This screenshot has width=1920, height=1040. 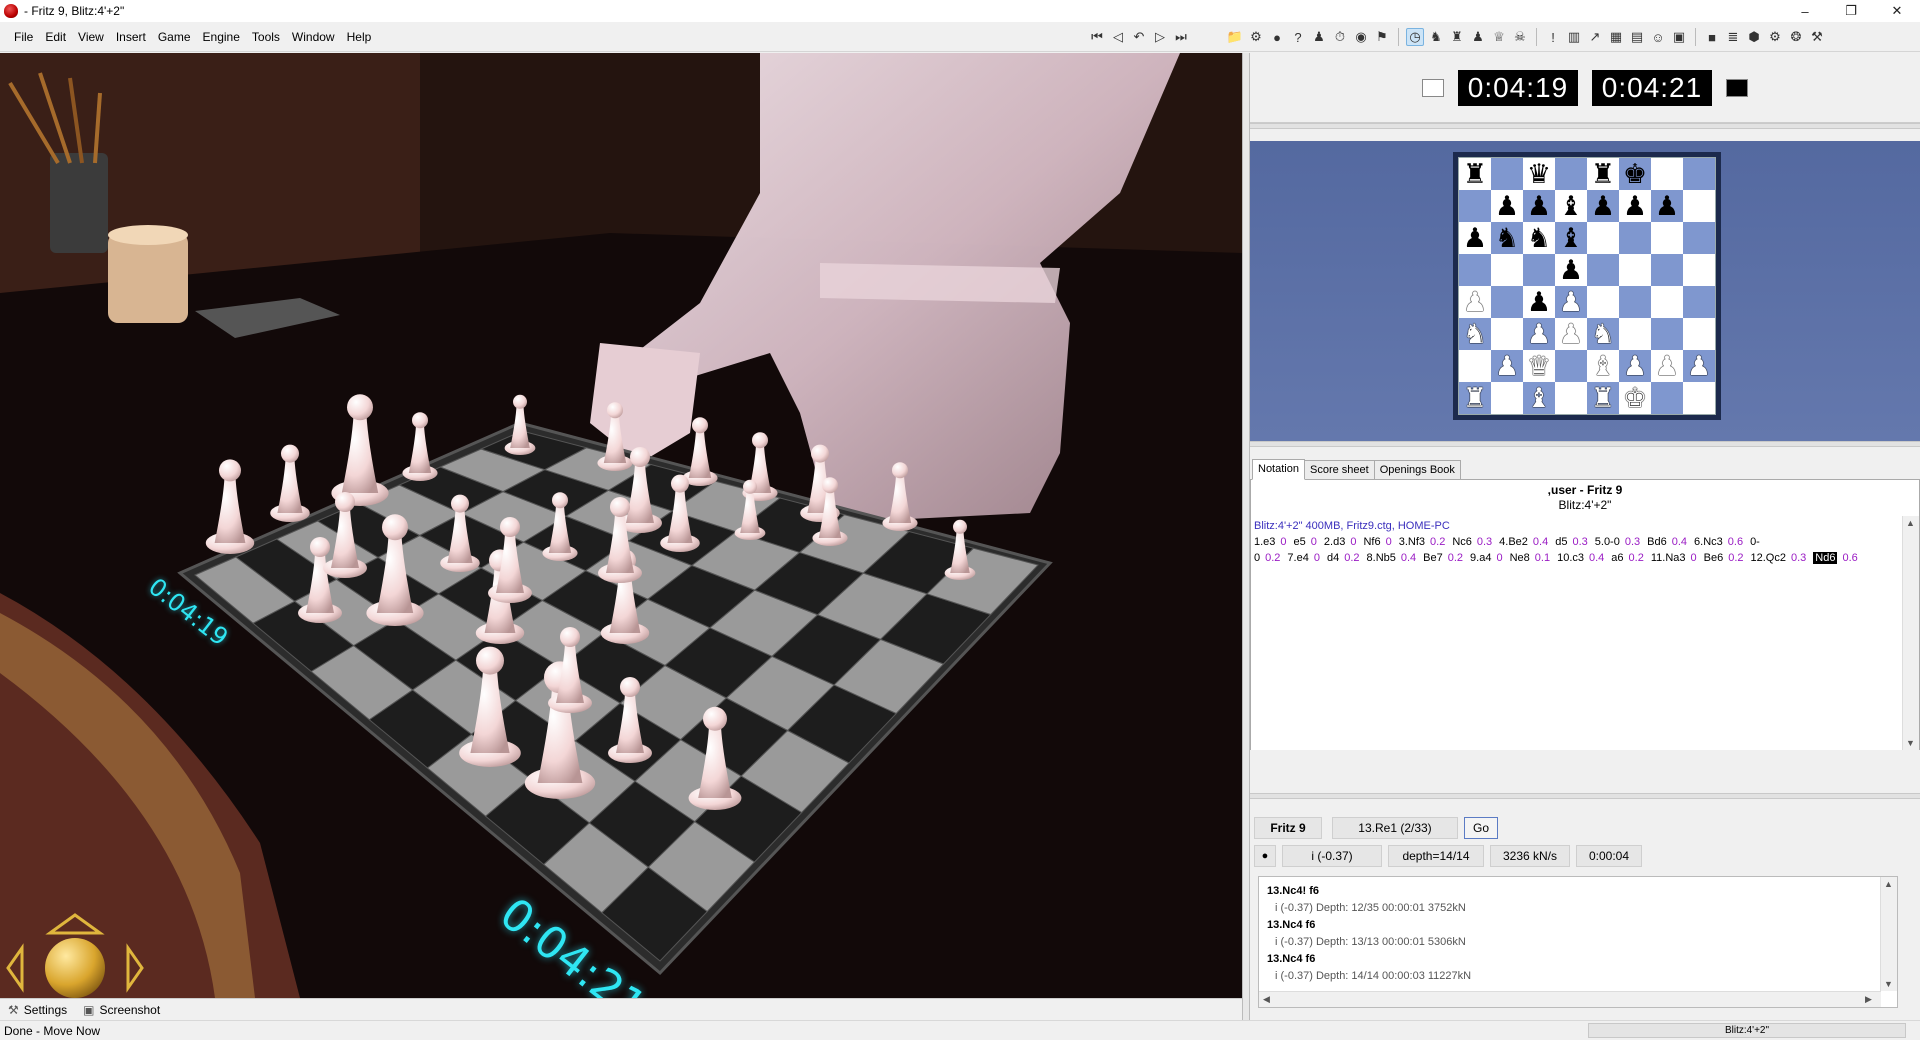 I want to click on bug-icon: ❂, so click(x=1796, y=37).